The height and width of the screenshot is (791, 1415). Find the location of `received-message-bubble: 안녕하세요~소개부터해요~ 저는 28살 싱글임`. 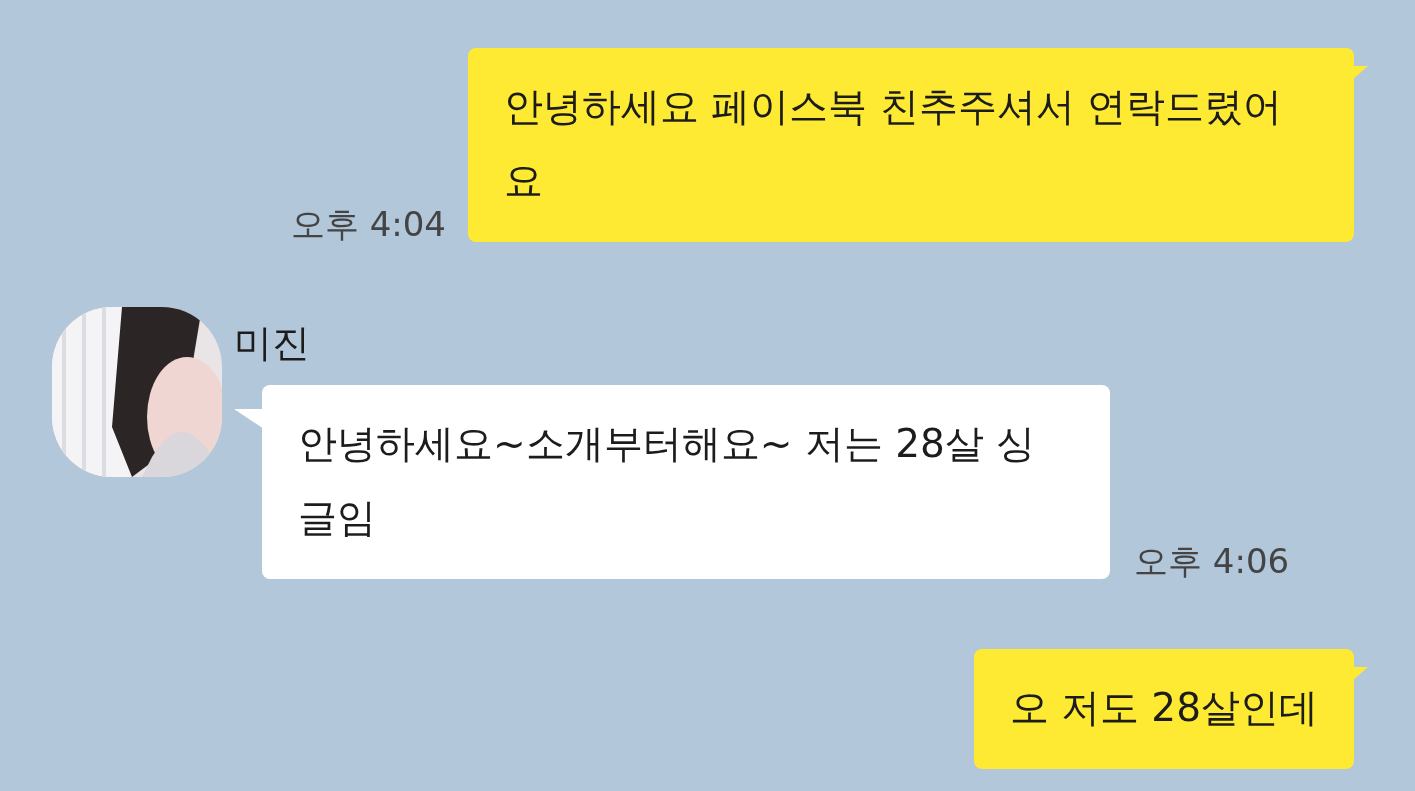

received-message-bubble: 안녕하세요~소개부터해요~ 저는 28살 싱글임 is located at coordinates (686, 482).